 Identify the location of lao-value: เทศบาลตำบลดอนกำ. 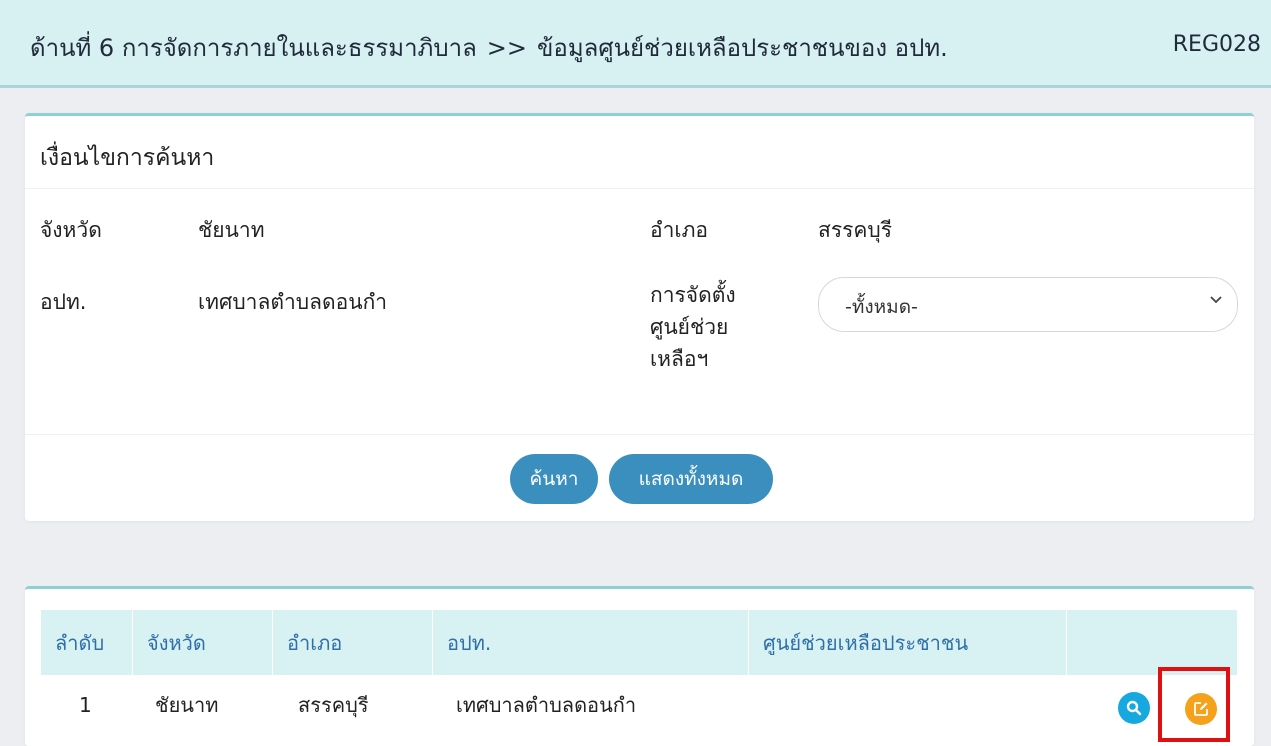
(293, 302).